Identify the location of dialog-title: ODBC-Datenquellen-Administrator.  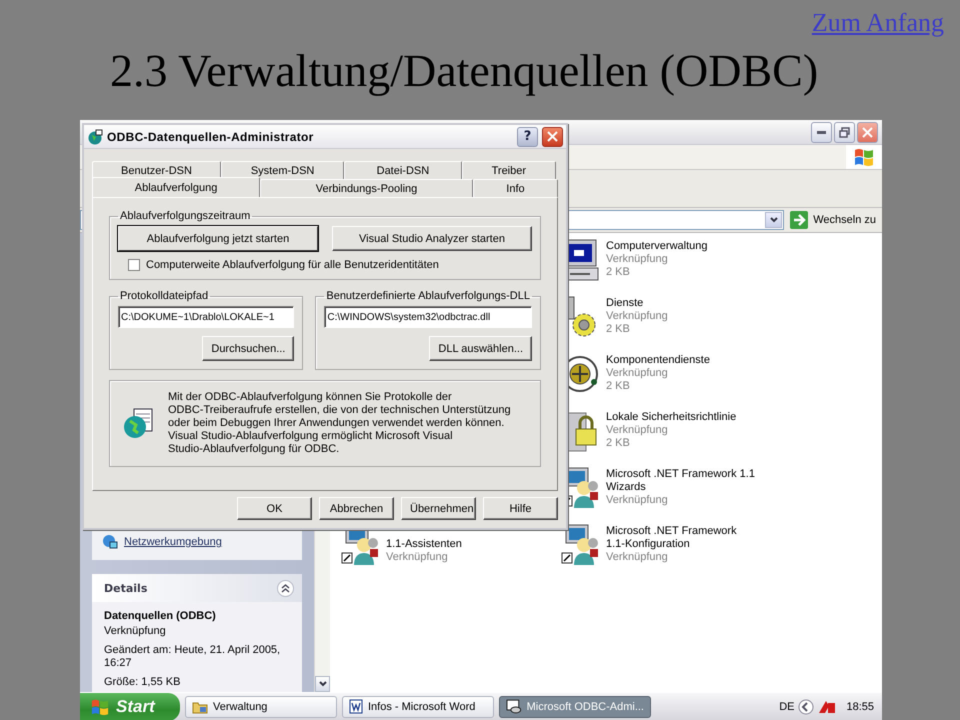
(211, 137).